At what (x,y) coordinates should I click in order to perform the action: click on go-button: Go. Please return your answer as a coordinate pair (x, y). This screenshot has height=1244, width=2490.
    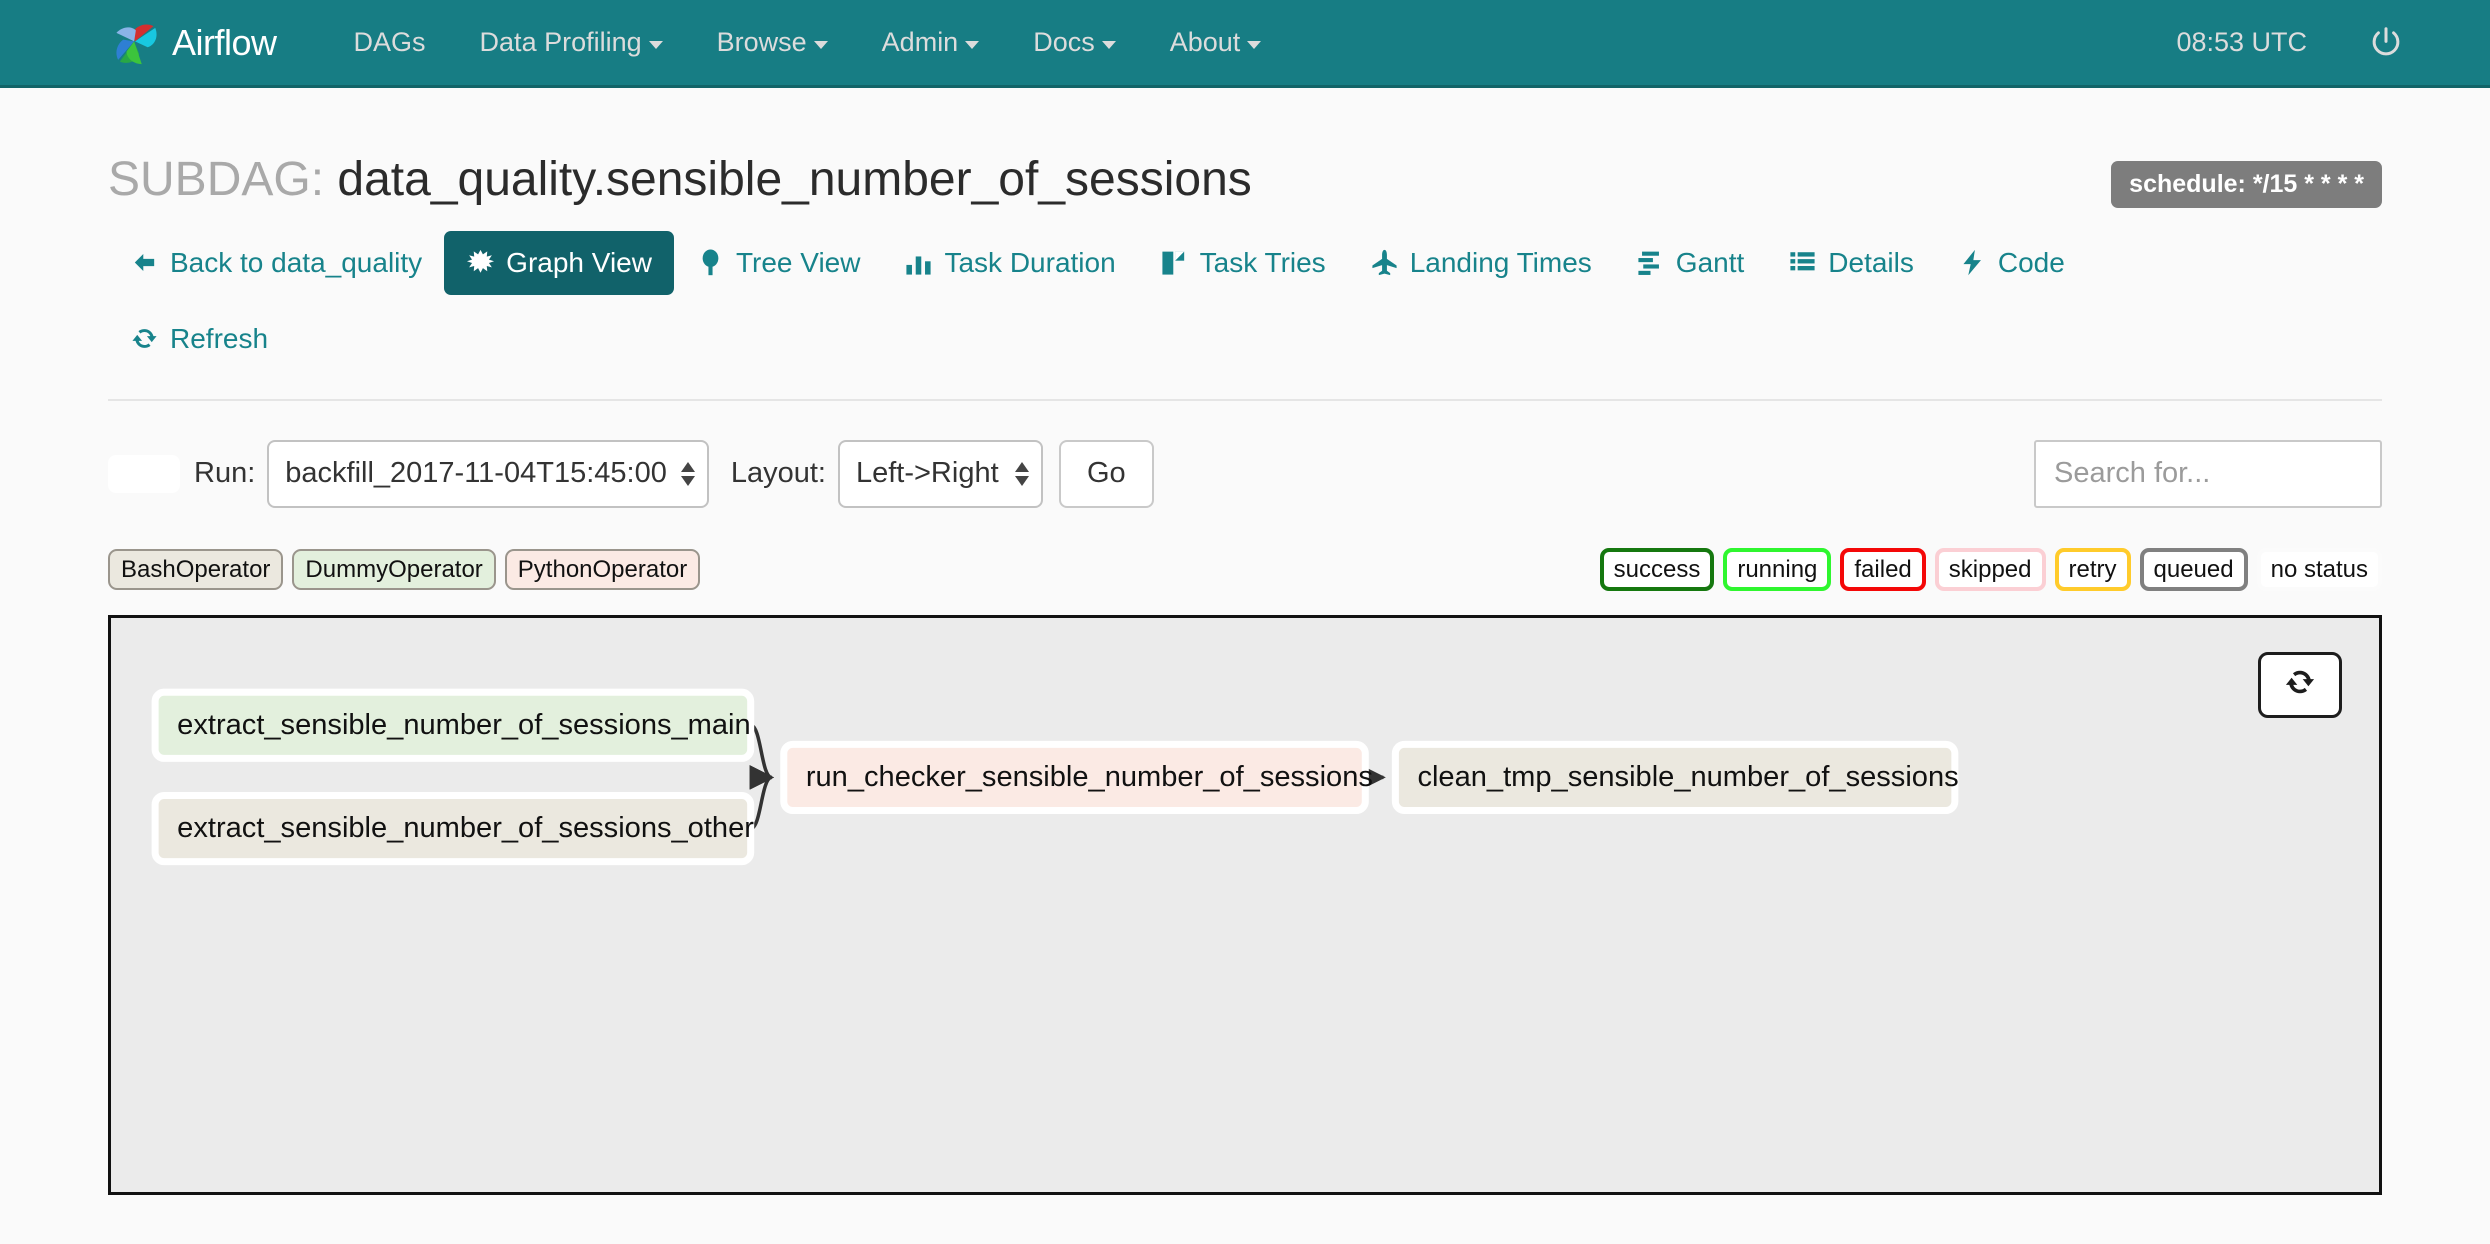
    Looking at the image, I should click on (1106, 473).